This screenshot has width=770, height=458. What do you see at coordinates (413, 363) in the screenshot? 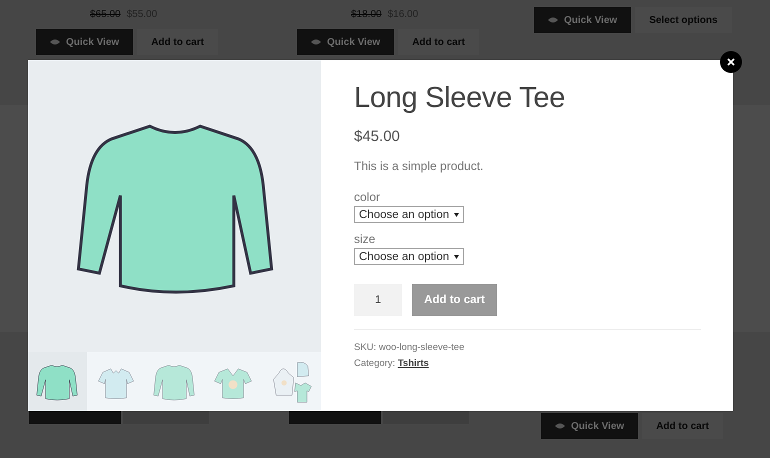
I see `category-link: Tshirts` at bounding box center [413, 363].